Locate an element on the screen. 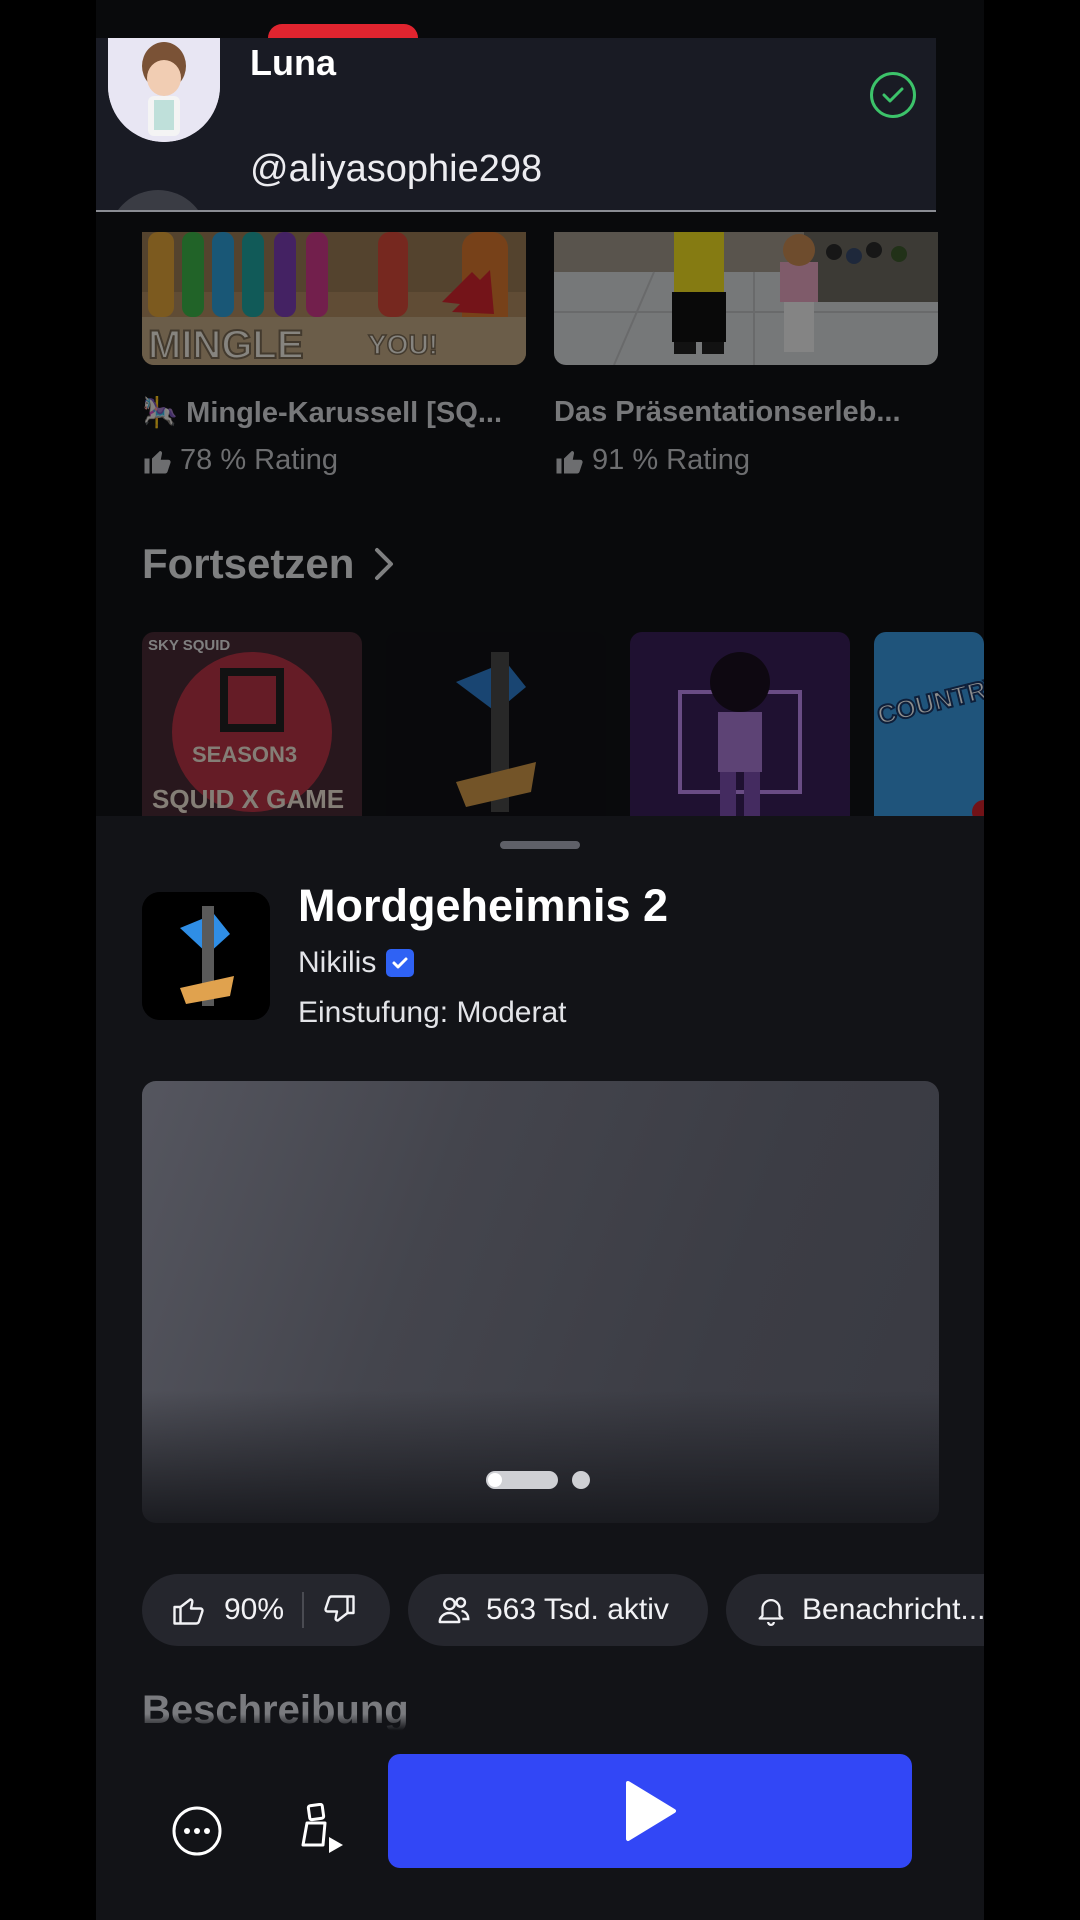 The image size is (1080, 1920). like-percent: 90% is located at coordinates (254, 1609).